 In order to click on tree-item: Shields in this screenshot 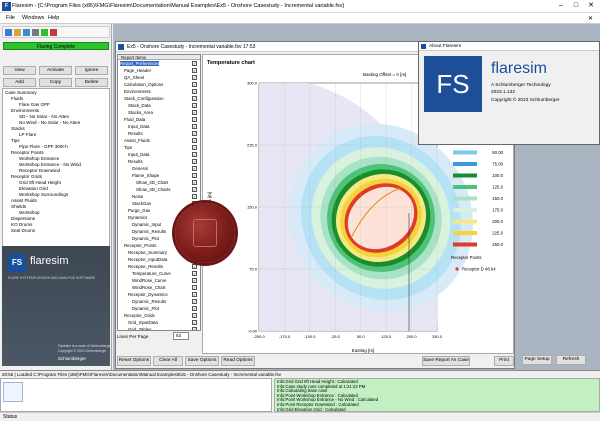, I will do `click(18, 206)`.